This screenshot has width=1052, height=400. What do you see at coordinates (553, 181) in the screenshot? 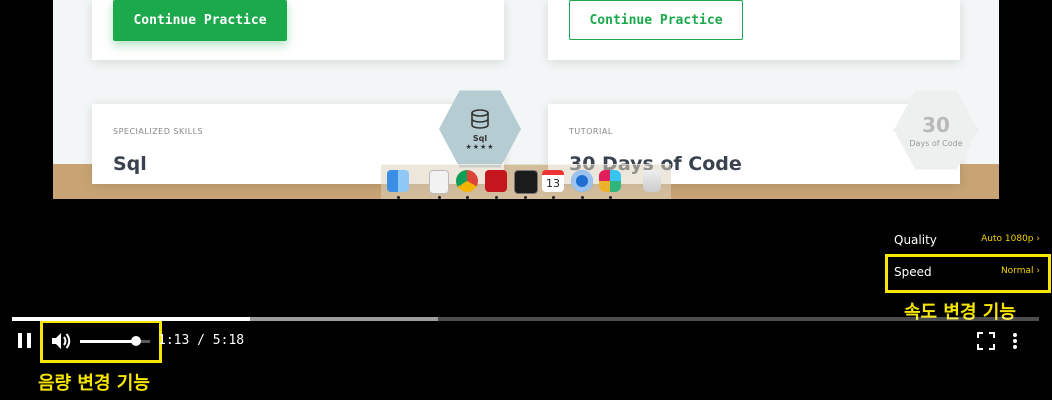
I see `calendar-icon: 13` at bounding box center [553, 181].